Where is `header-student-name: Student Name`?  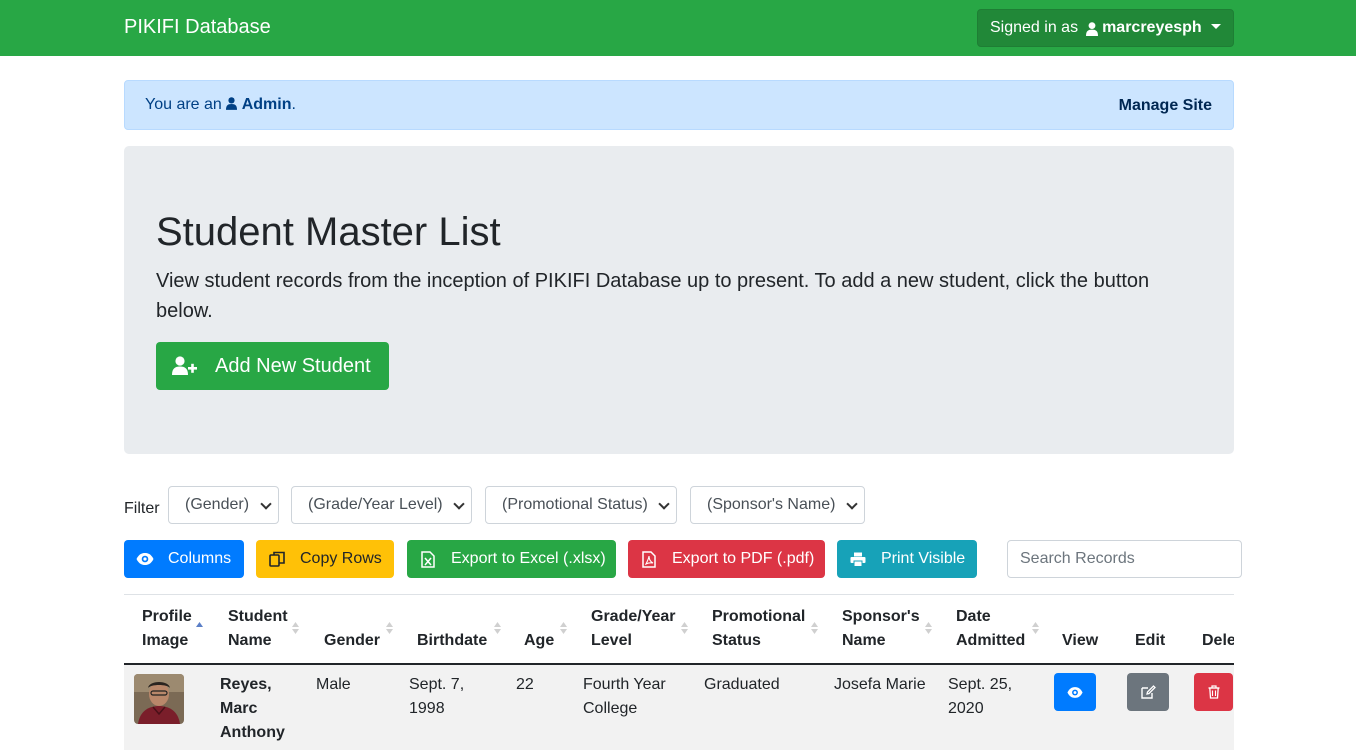 header-student-name: Student Name is located at coordinates (258, 629).